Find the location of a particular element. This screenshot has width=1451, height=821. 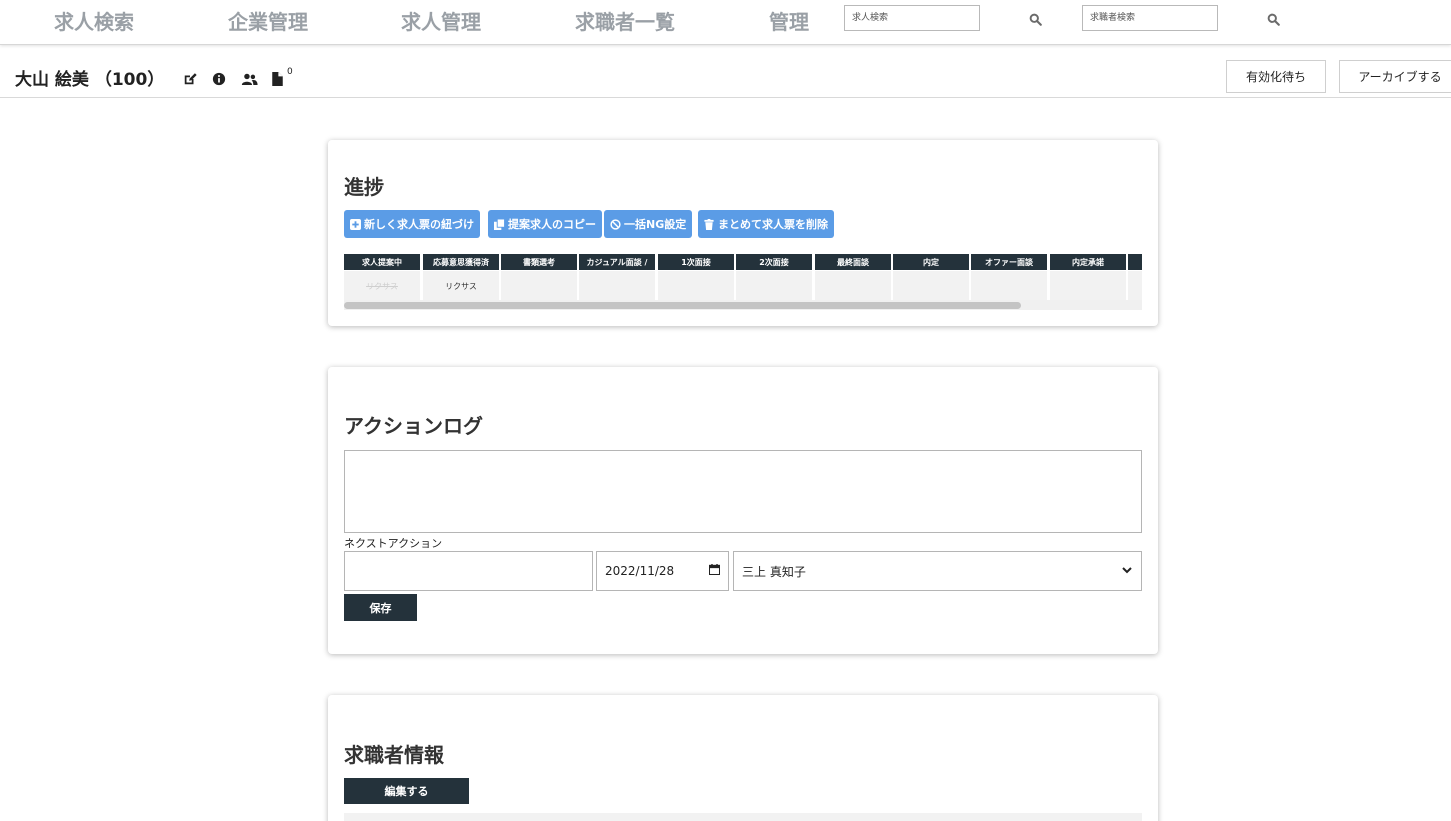

bulk-delete-label: まとめて求人票を削除 is located at coordinates (773, 224).